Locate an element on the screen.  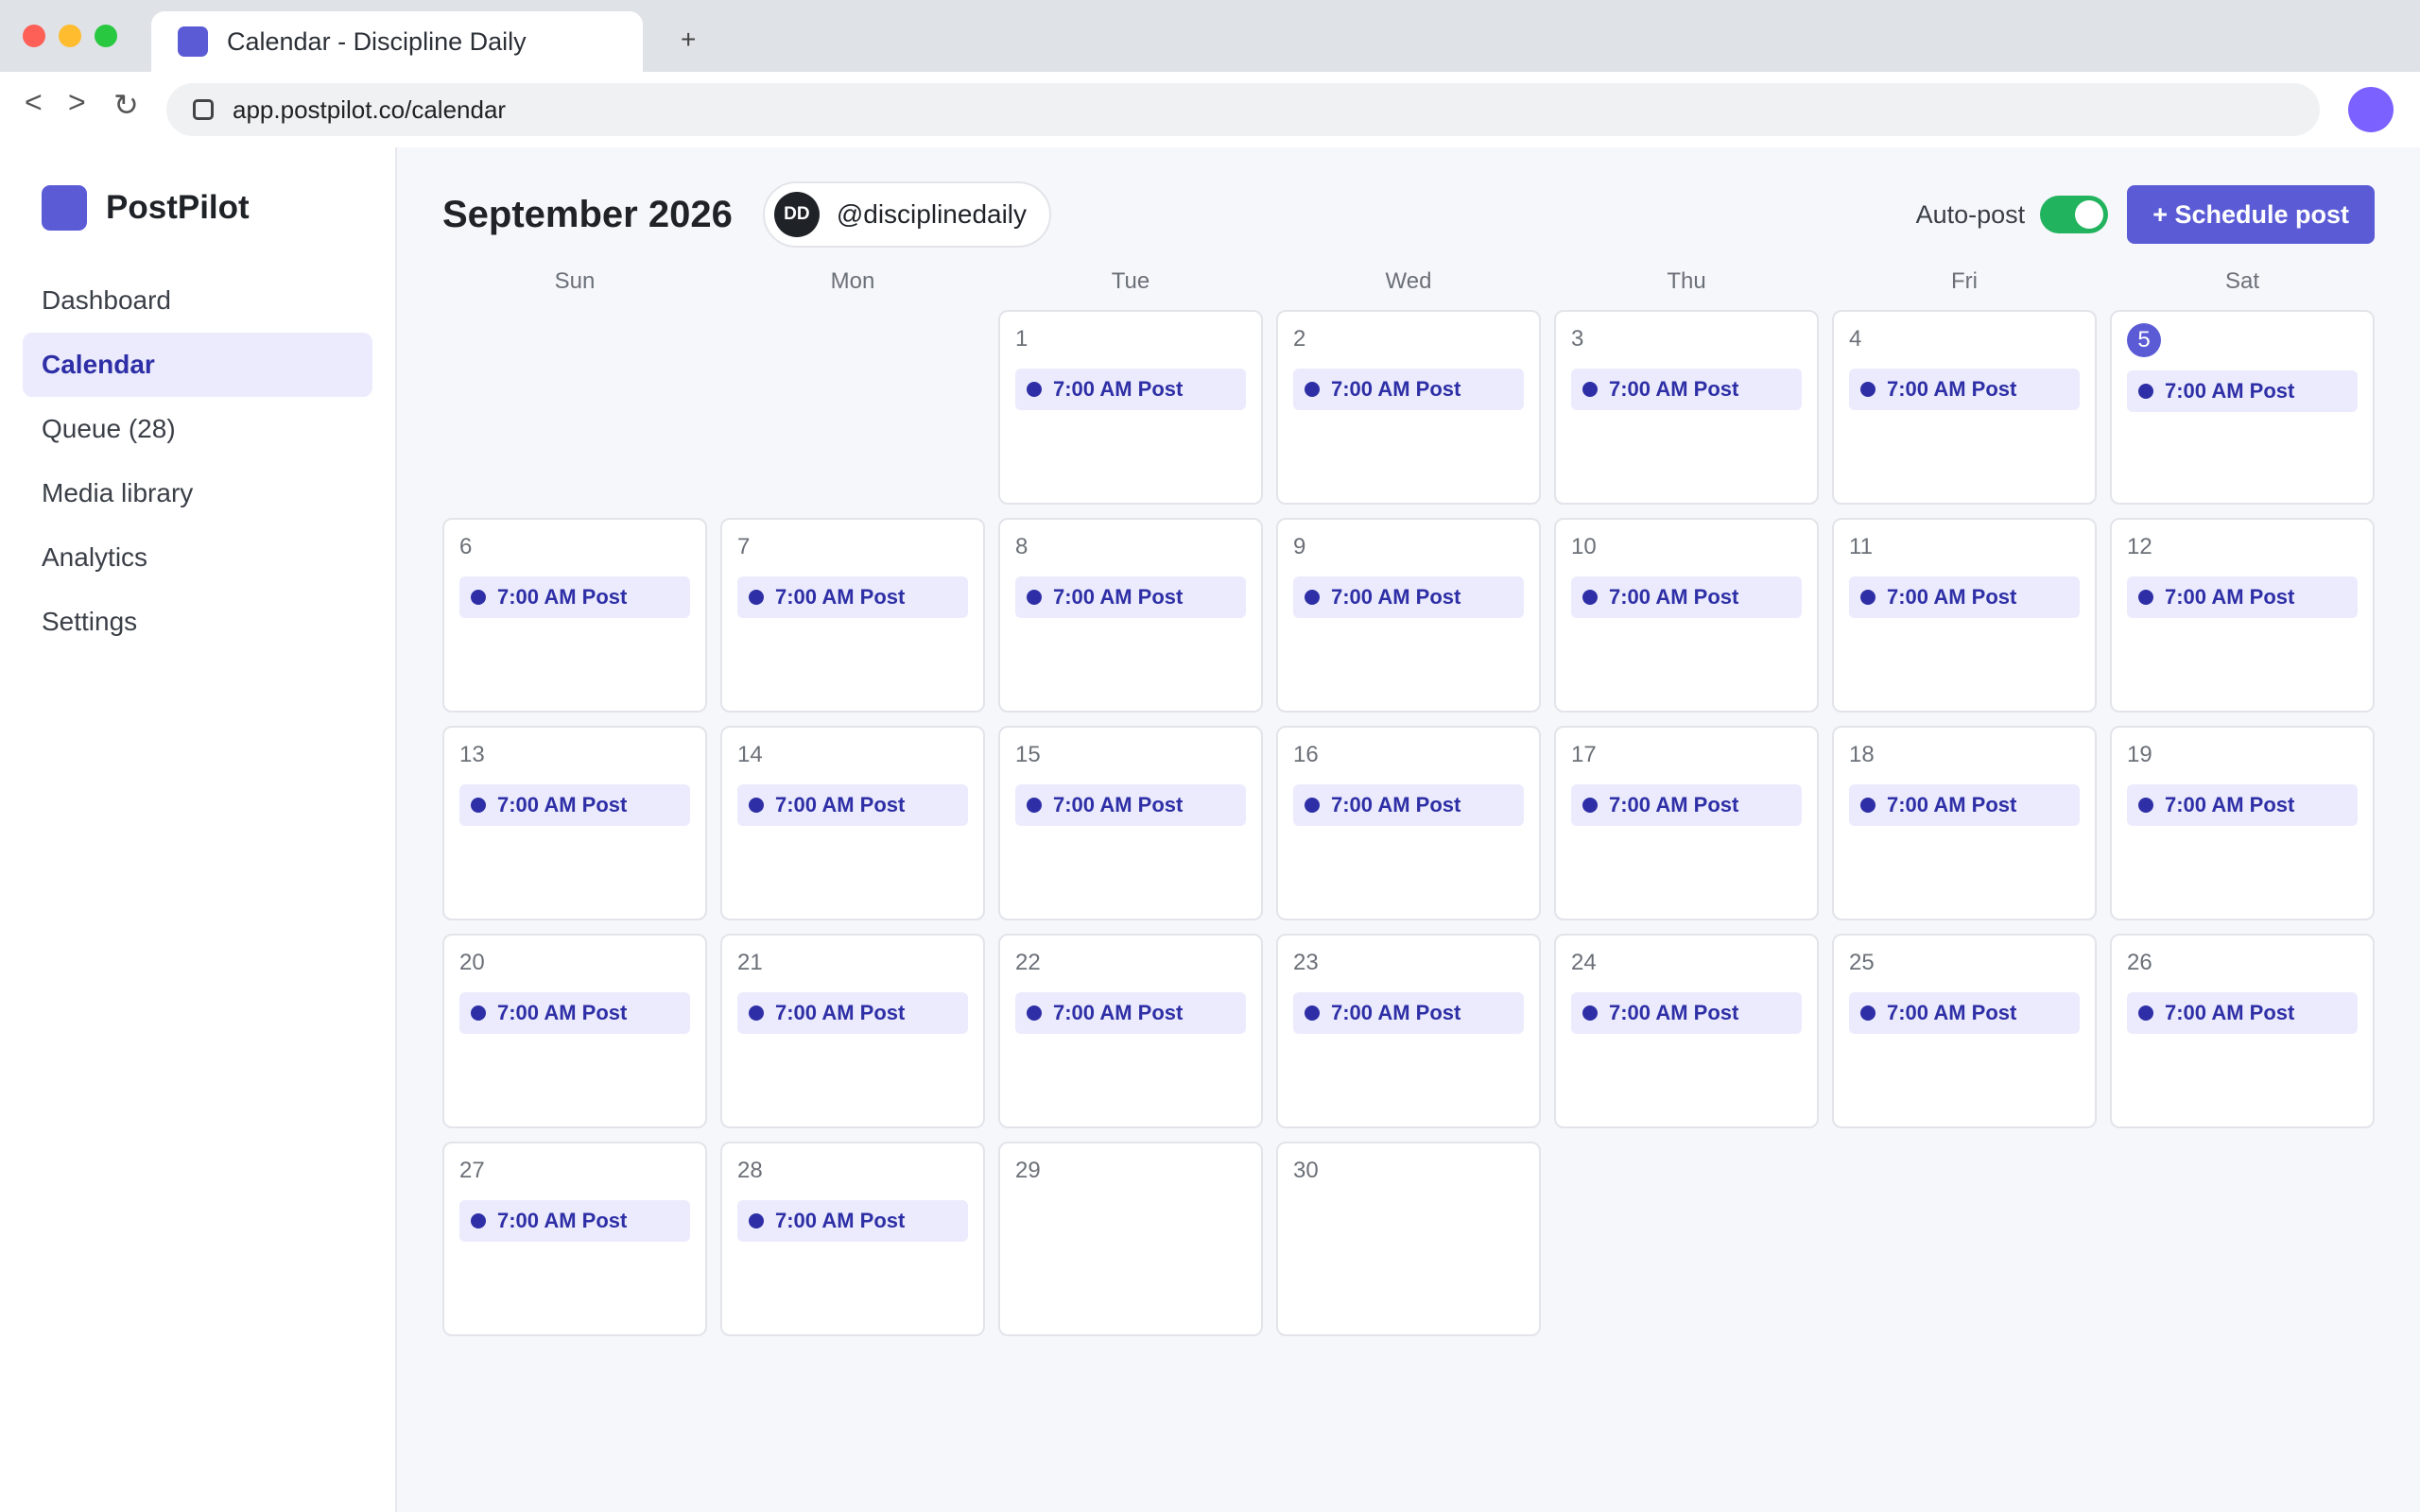
day-cell: 12 7:00 AM Post is located at coordinates (2242, 615).